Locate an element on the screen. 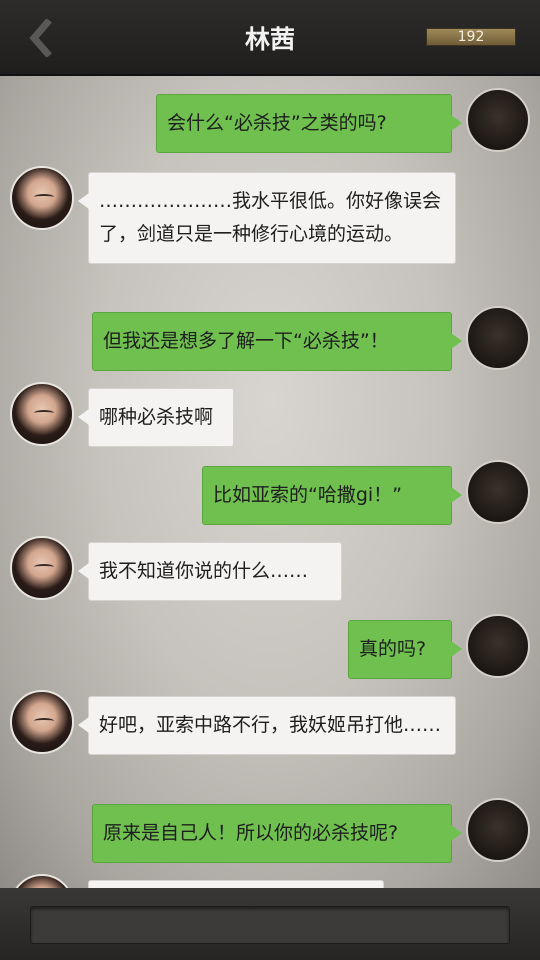  message-bubble-received: …………………我水平很低。你好像误会了，剑道只是一种修行心境的运动。 is located at coordinates (267, 218).